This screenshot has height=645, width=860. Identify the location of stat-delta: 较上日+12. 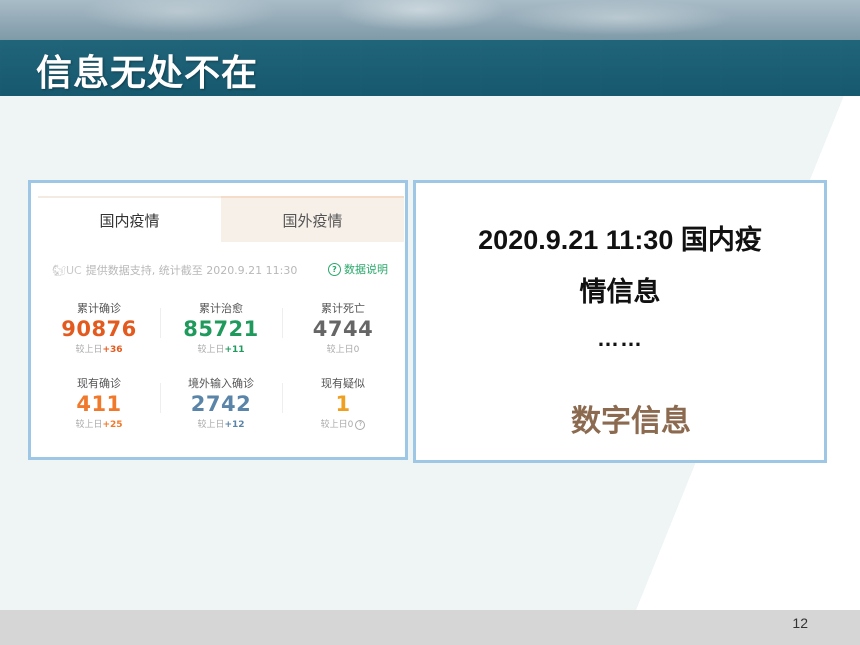
(221, 423).